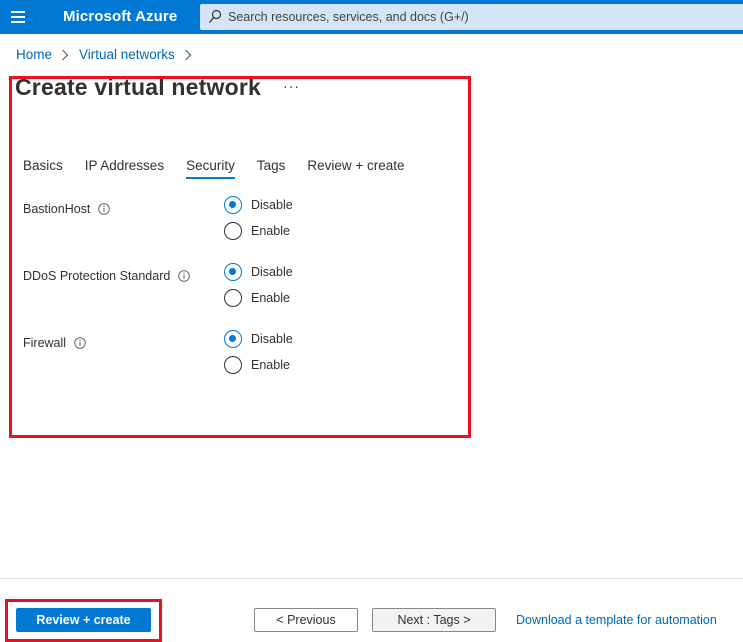  What do you see at coordinates (97, 276) in the screenshot?
I see `ddos-label-text: DDoS Protection Standard` at bounding box center [97, 276].